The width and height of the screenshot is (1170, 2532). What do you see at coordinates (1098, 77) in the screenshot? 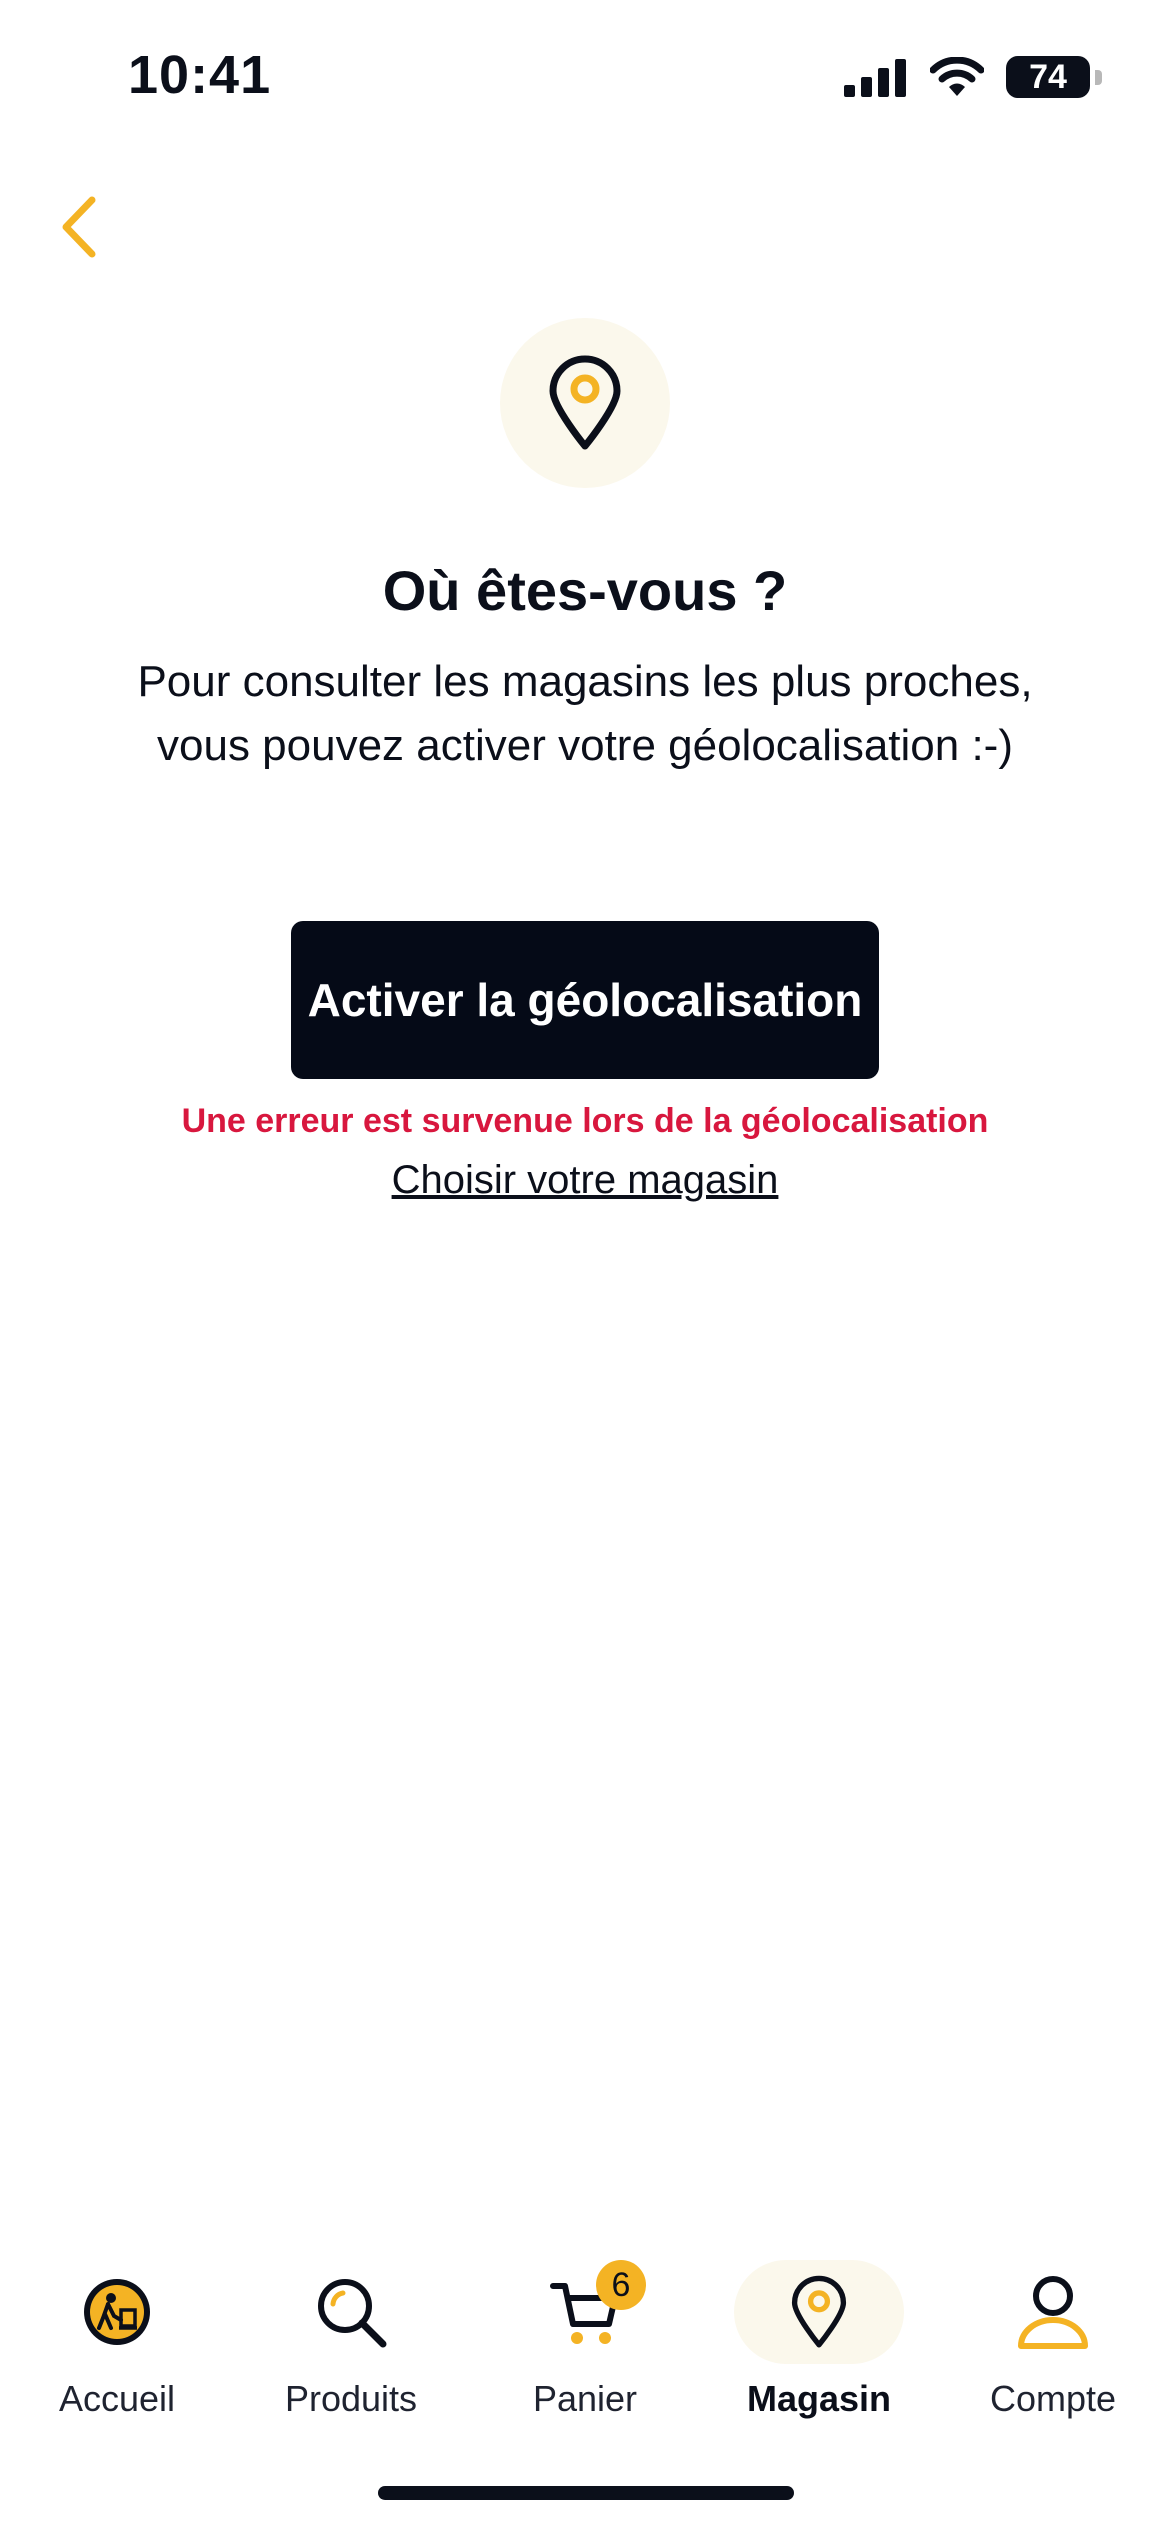
I see `battery-cap` at bounding box center [1098, 77].